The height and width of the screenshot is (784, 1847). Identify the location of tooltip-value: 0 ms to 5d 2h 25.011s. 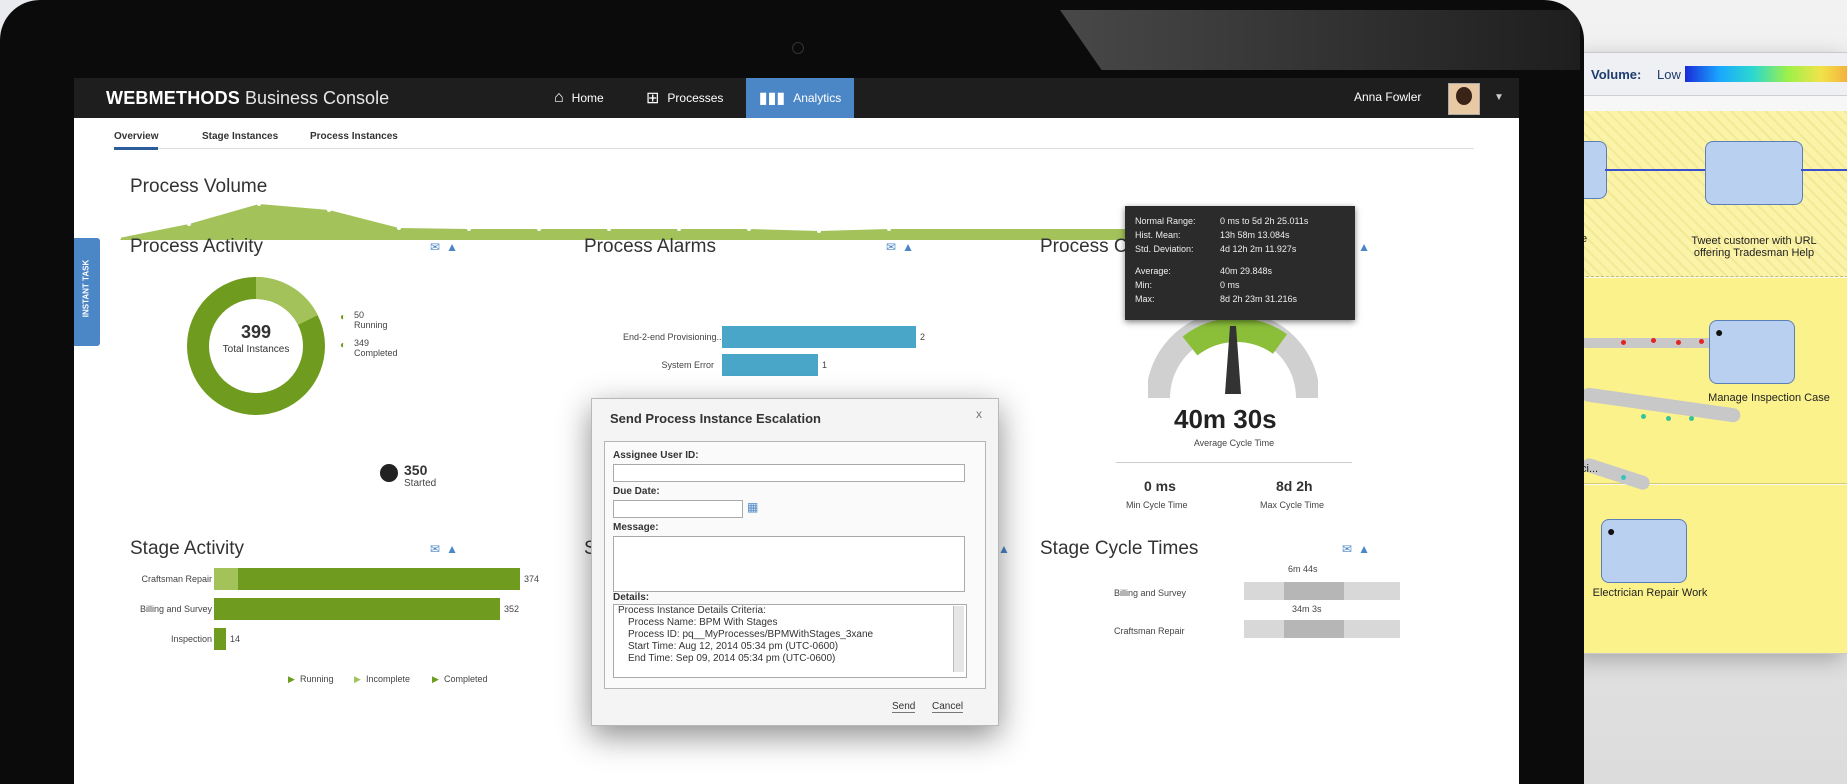
(1264, 221).